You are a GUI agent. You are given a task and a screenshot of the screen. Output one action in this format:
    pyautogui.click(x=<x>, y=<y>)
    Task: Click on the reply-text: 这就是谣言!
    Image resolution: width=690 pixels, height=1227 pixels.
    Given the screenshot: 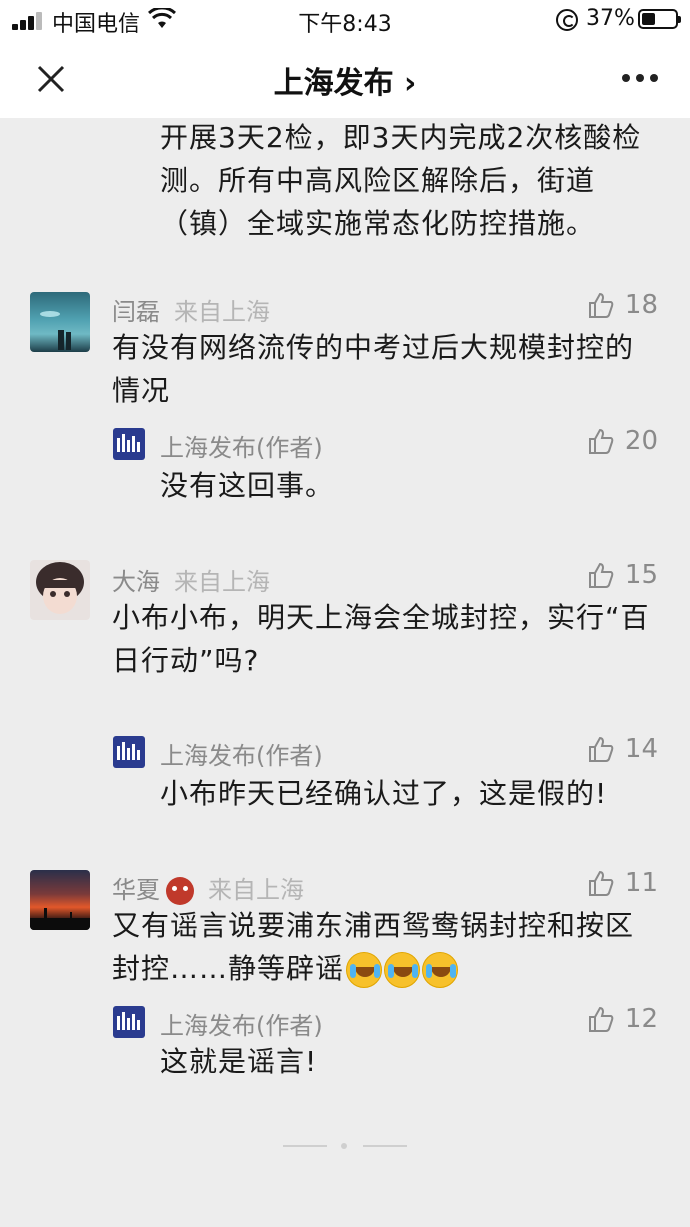 What is the action you would take?
    pyautogui.click(x=239, y=1061)
    